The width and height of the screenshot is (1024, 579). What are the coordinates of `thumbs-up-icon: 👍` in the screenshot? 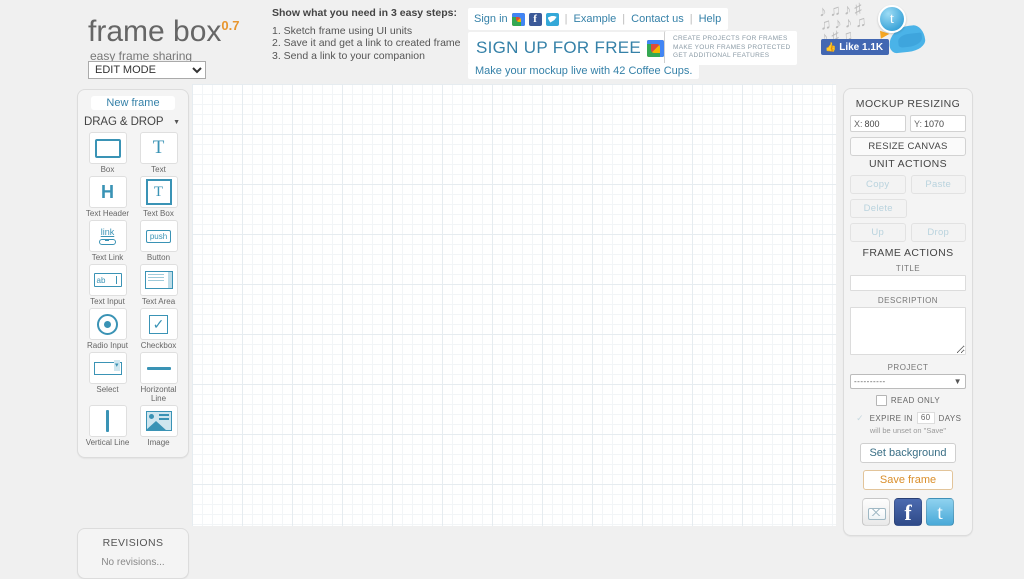 It's located at (831, 46).